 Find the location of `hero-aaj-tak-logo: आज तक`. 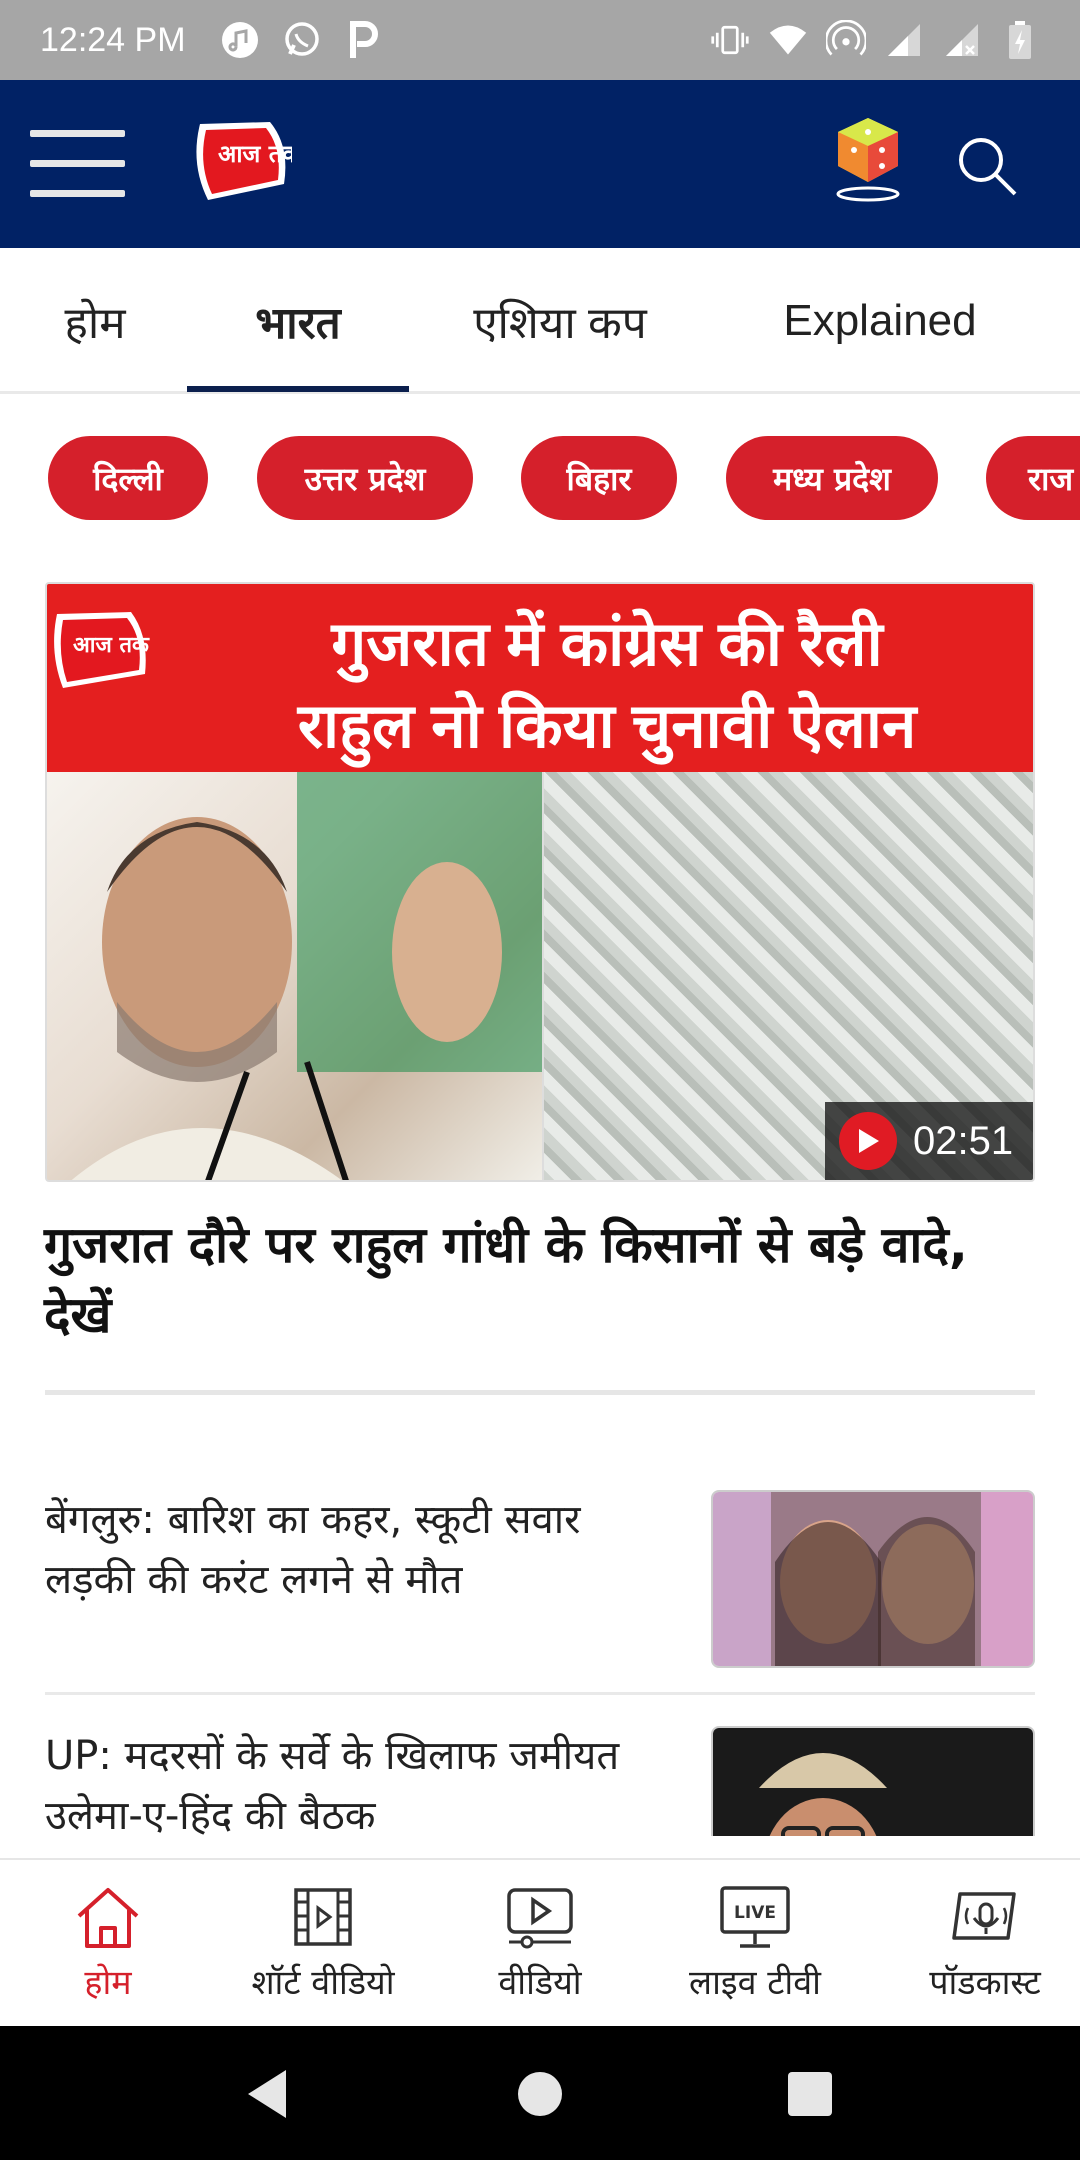

hero-aaj-tak-logo: आज तक is located at coordinates (101, 653).